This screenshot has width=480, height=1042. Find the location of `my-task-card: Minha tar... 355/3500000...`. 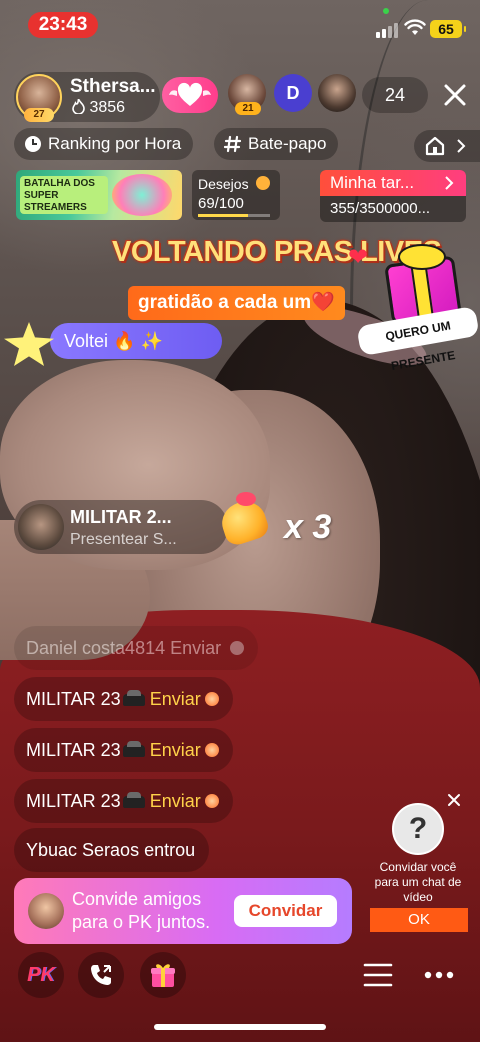

my-task-card: Minha tar... 355/3500000... is located at coordinates (393, 196).